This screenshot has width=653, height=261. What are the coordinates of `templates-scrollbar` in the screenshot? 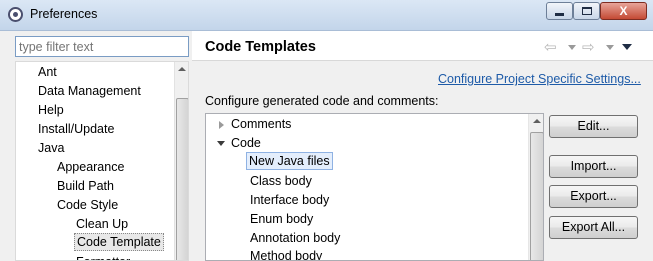 It's located at (535, 187).